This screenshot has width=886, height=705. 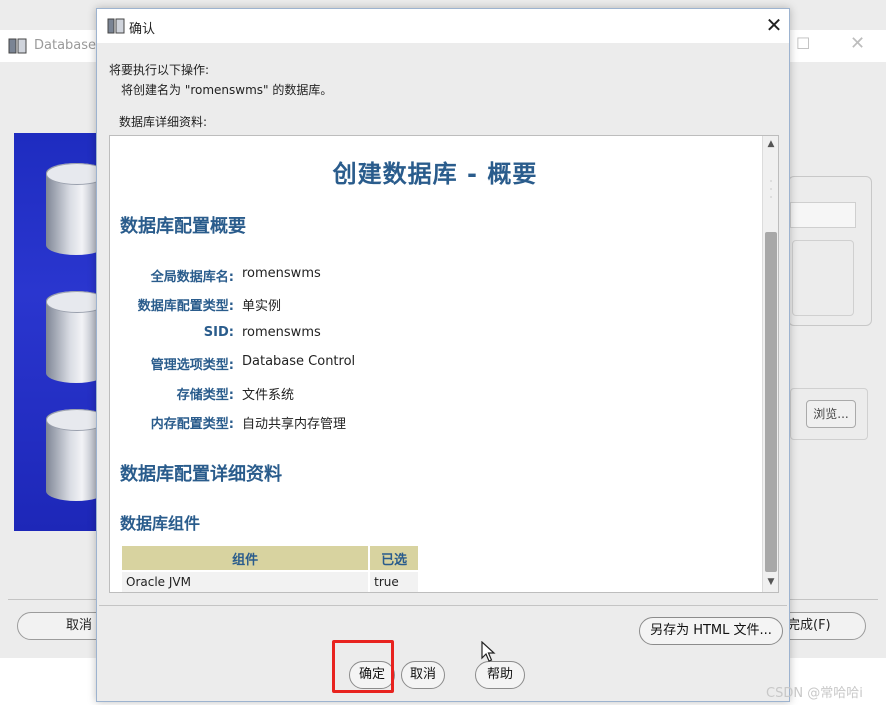 I want to click on table-row: Oracle JVM true, so click(x=269, y=581).